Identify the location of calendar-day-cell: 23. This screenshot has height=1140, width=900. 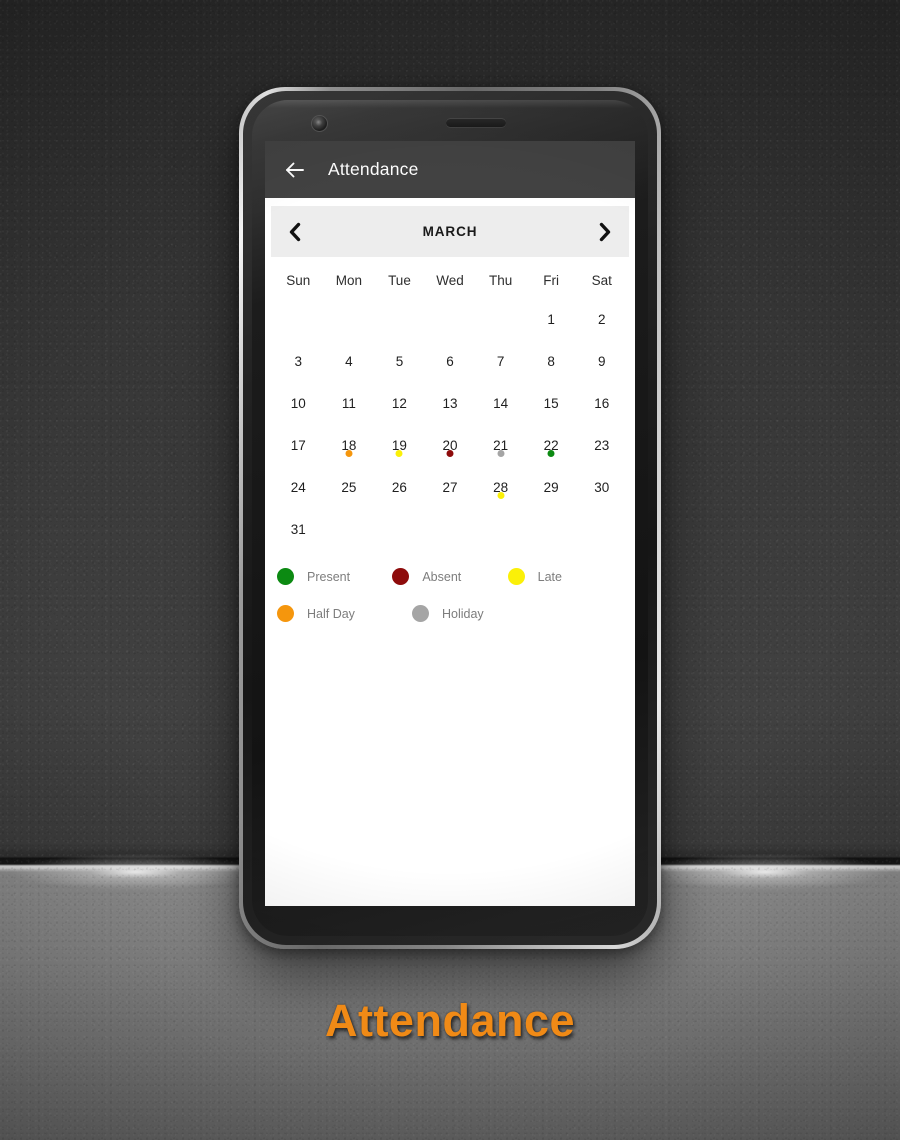
(601, 441).